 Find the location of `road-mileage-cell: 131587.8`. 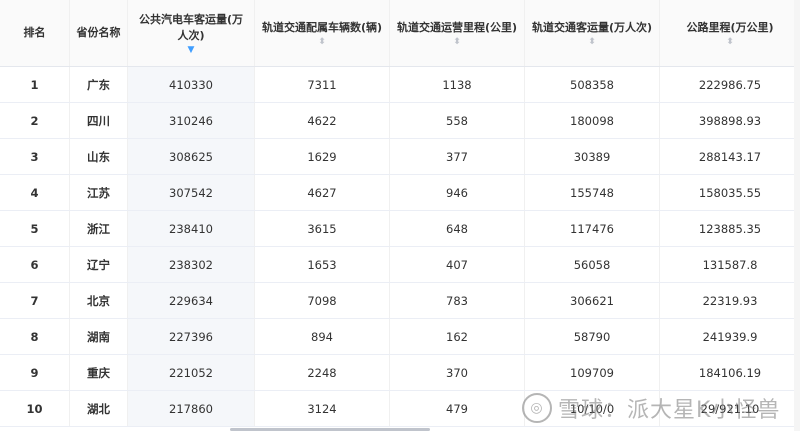

road-mileage-cell: 131587.8 is located at coordinates (730, 264).